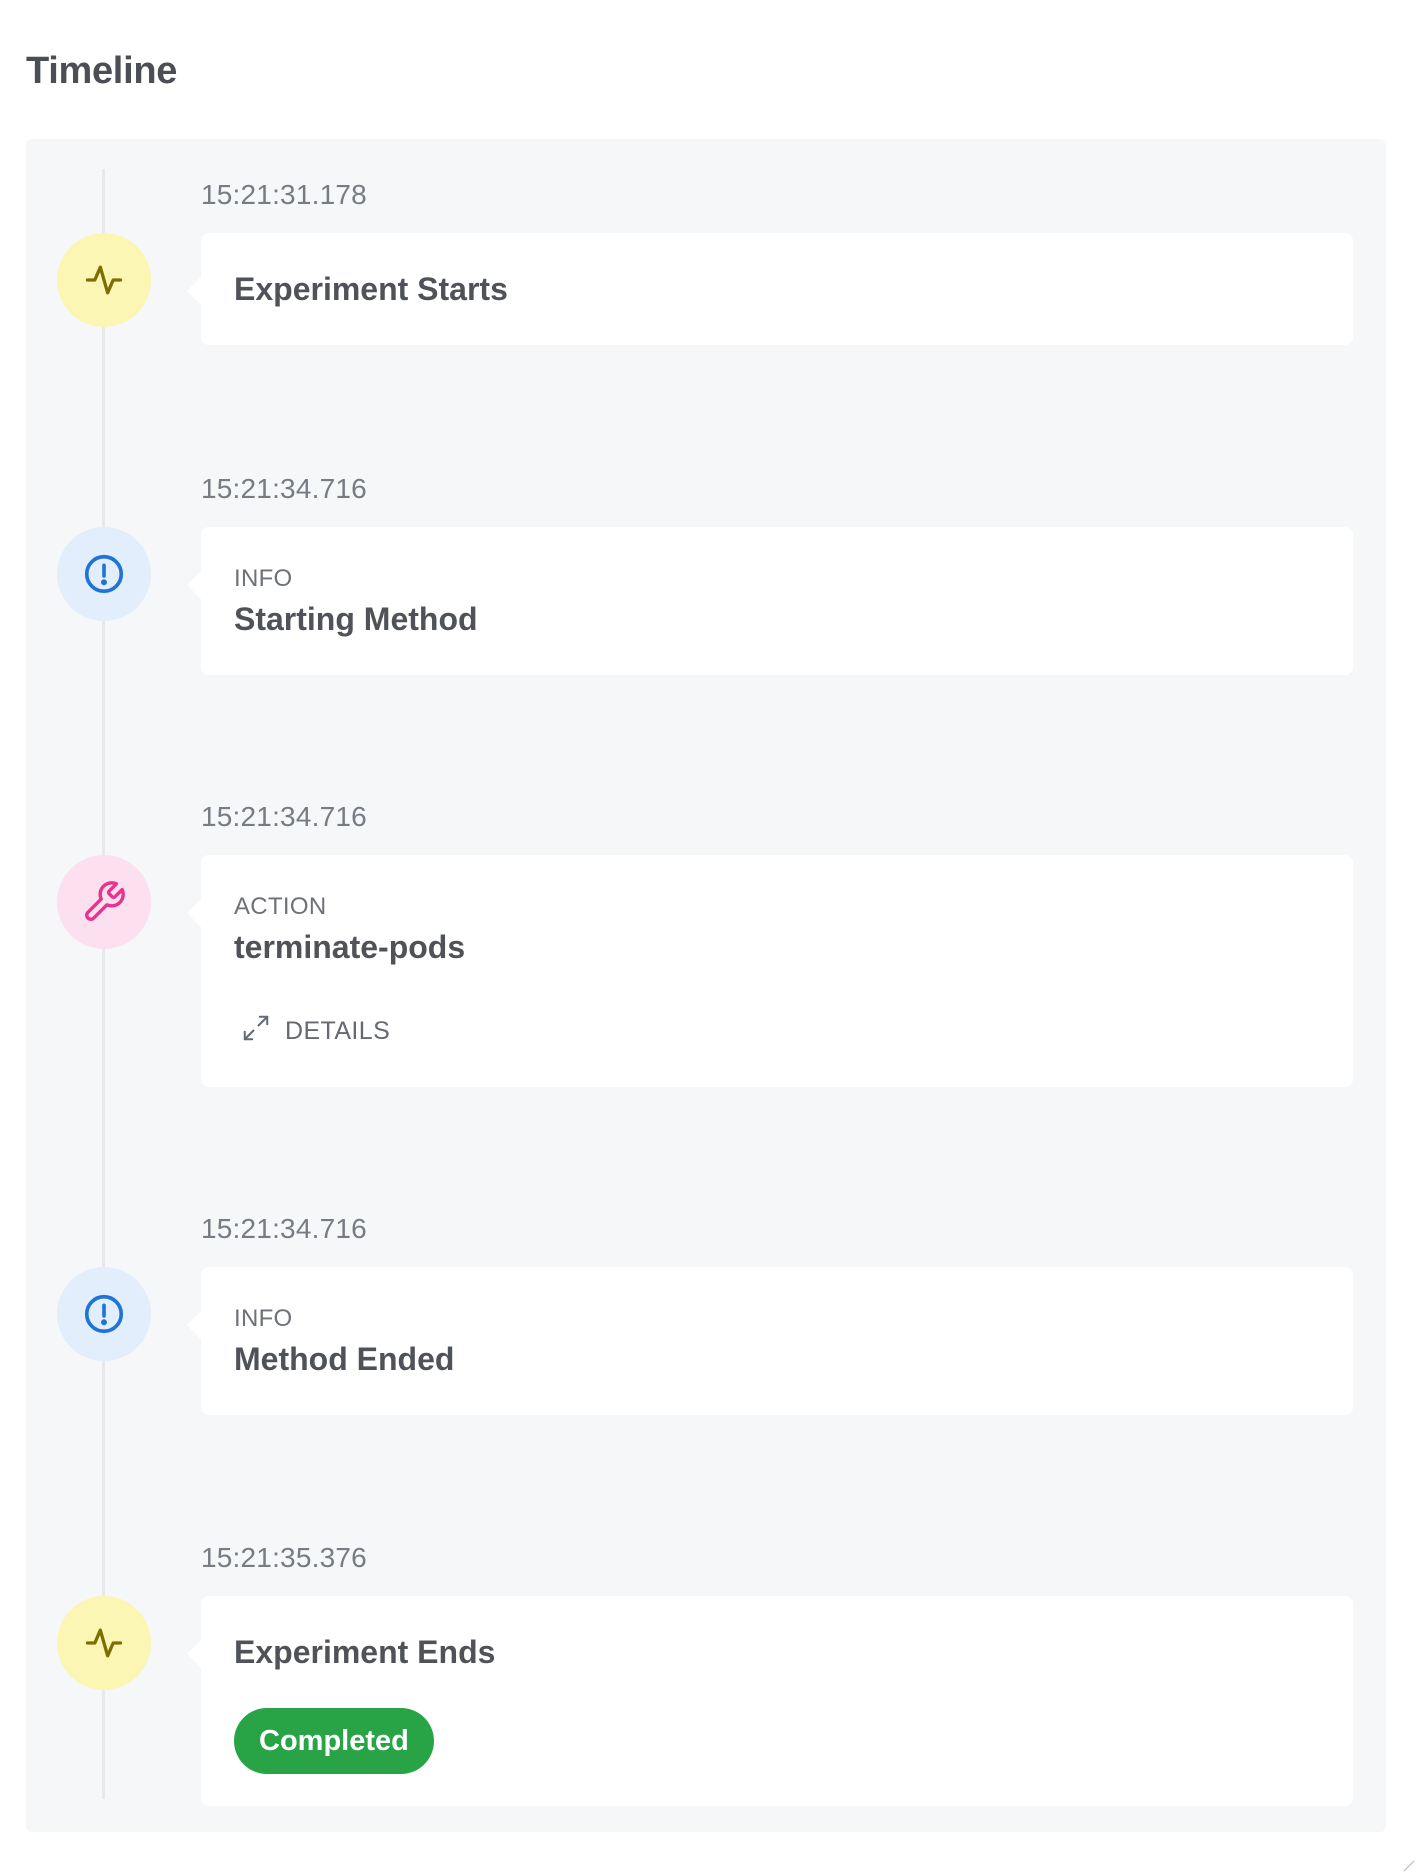 The image size is (1417, 1874). What do you see at coordinates (102, 71) in the screenshot?
I see `page-title: Timeline` at bounding box center [102, 71].